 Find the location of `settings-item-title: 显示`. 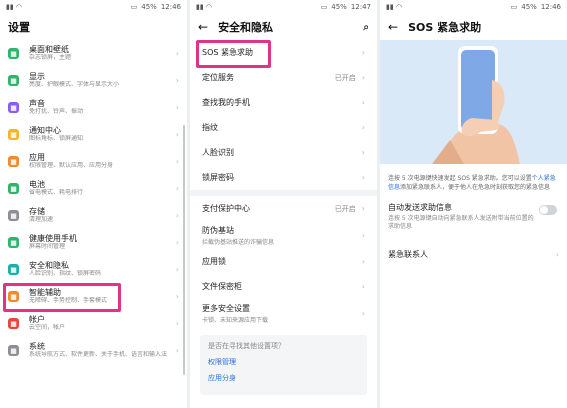

settings-item-title: 显示 is located at coordinates (37, 76).